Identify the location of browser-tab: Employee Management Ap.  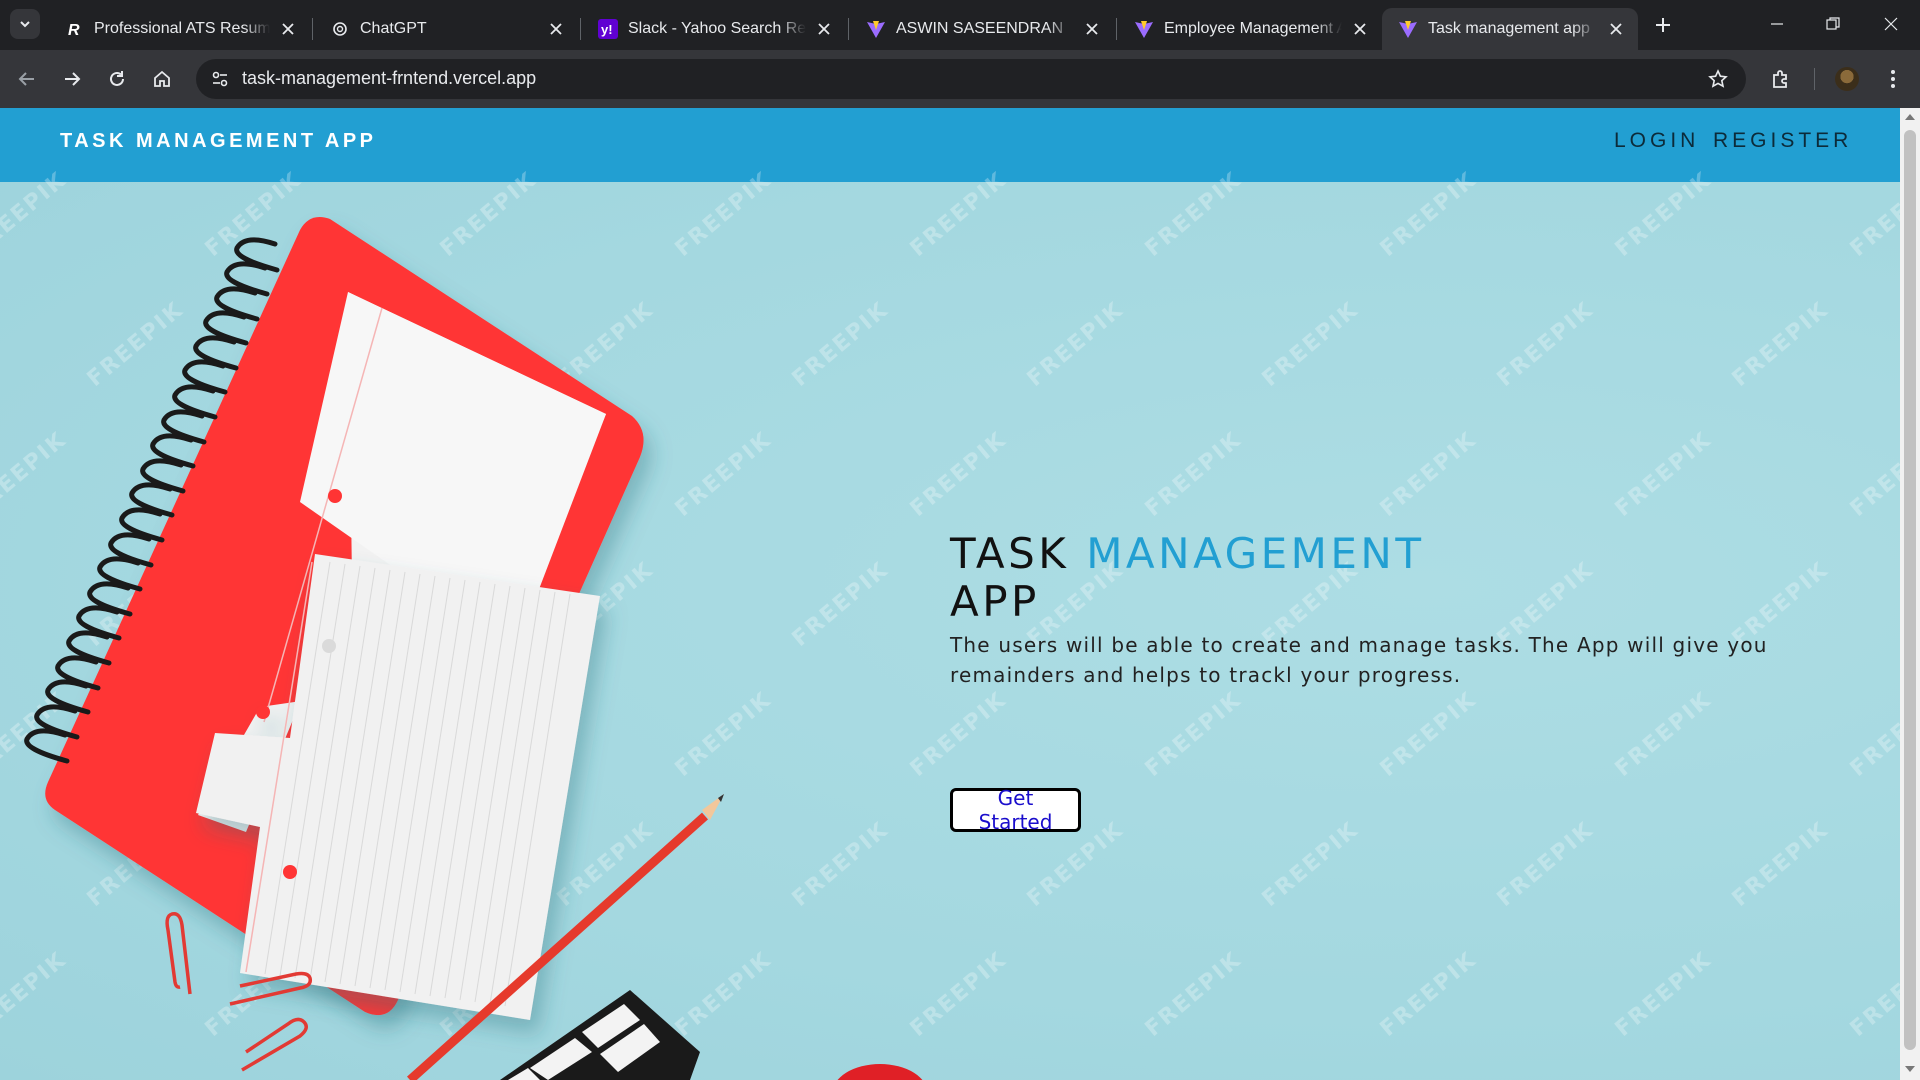
(1250, 29).